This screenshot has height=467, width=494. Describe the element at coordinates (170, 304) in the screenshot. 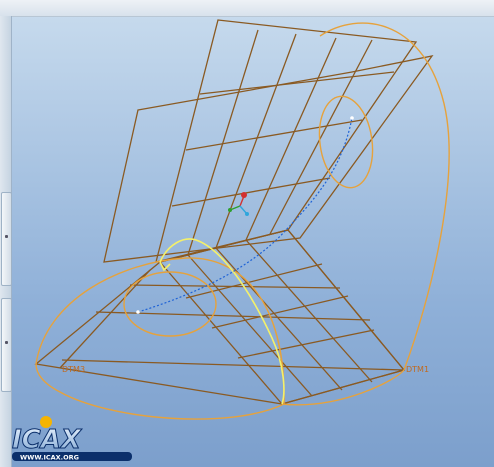

I see `section-circle-lower` at that location.